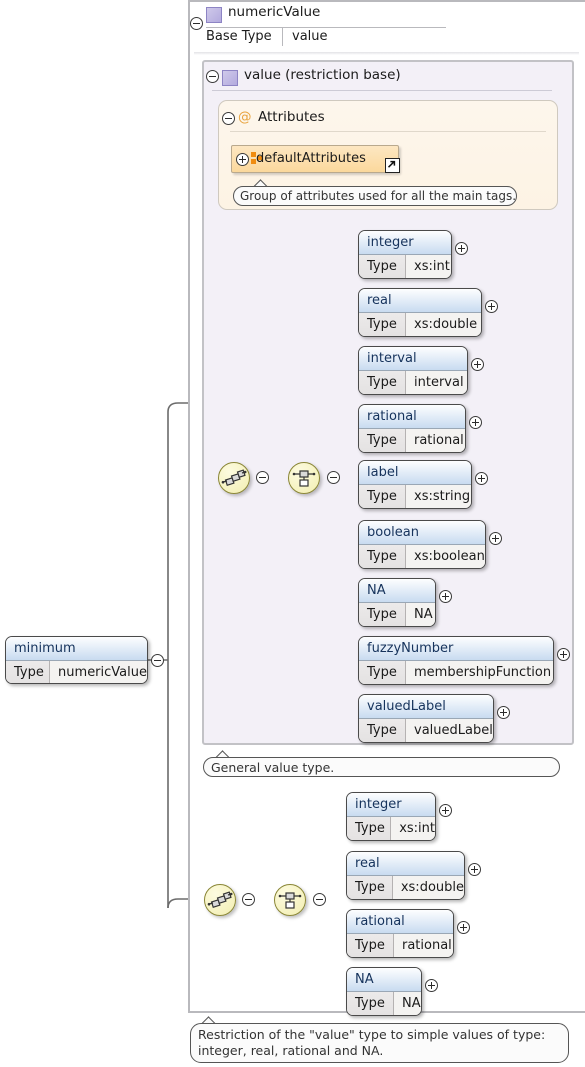 This screenshot has width=585, height=1067. I want to click on element-box-rational: rational Type rational, so click(412, 428).